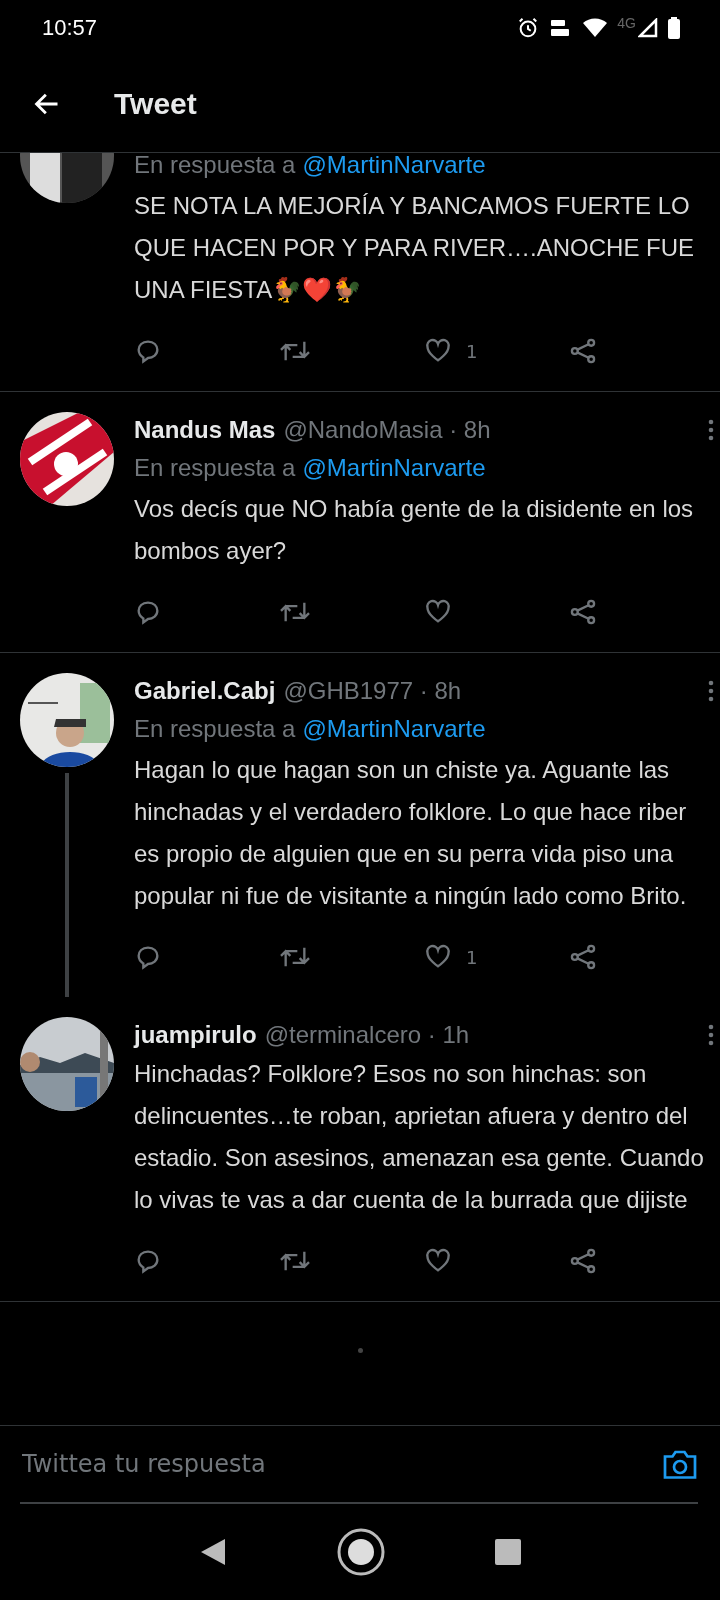 Image resolution: width=720 pixels, height=1600 pixels. I want to click on user-name: juampirulo, so click(195, 1035).